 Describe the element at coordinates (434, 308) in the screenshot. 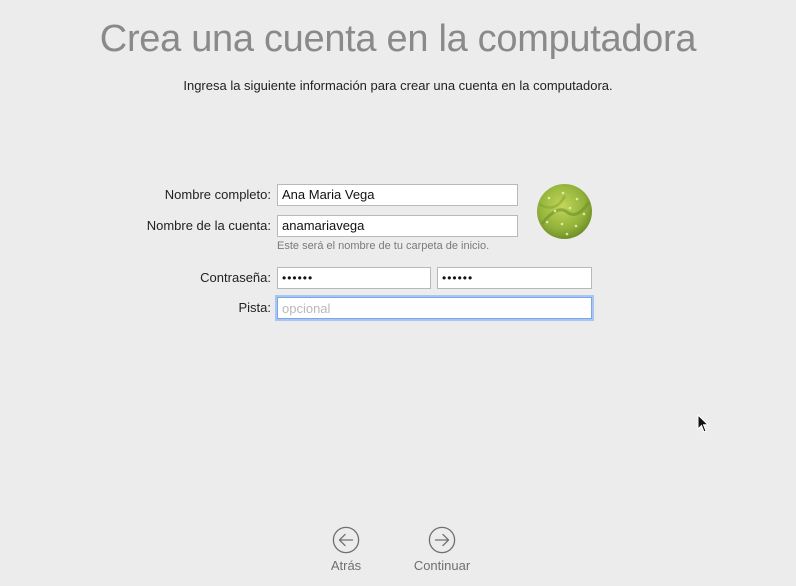

I see `hint-input` at that location.